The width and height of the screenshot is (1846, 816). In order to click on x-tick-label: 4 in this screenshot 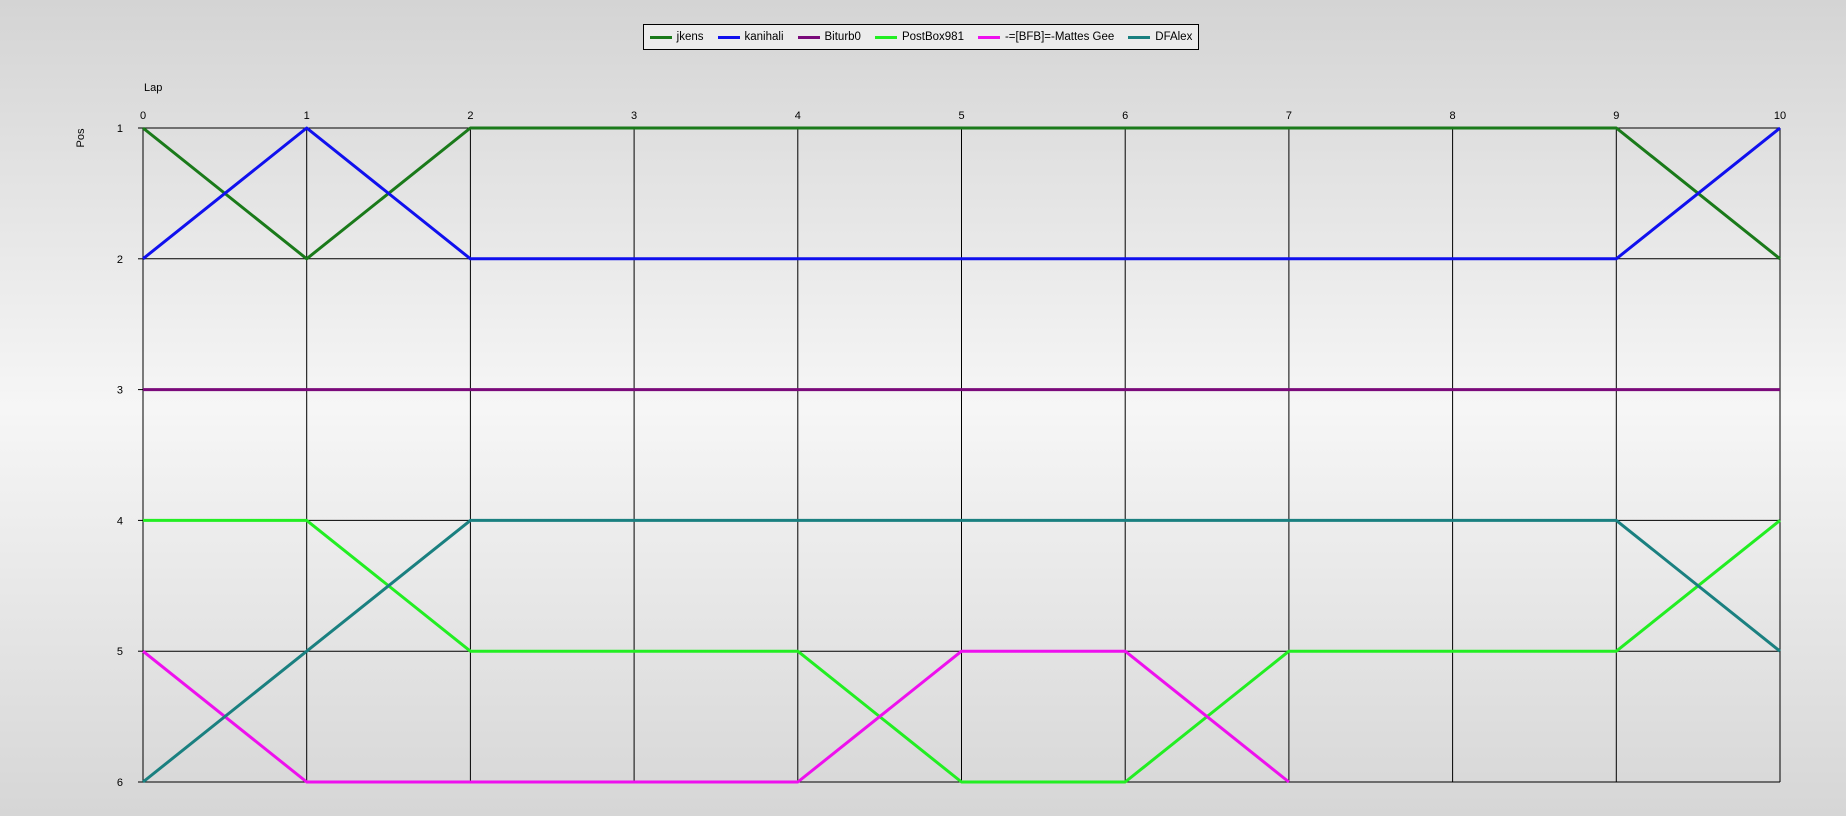, I will do `click(798, 116)`.